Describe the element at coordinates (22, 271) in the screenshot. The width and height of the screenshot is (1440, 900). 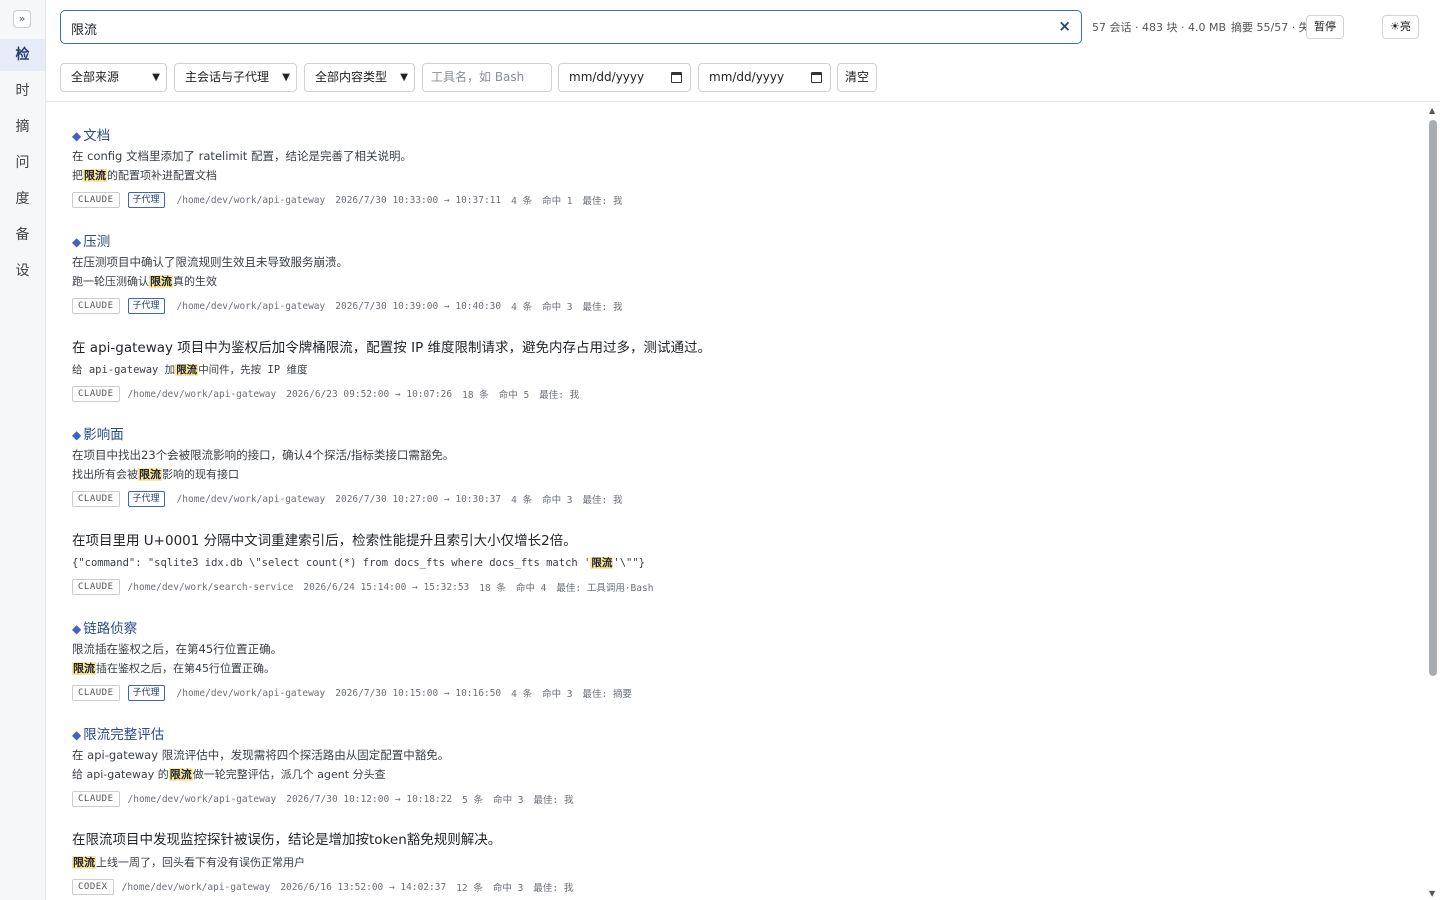
I see `sidebar-item-settings: 设` at that location.